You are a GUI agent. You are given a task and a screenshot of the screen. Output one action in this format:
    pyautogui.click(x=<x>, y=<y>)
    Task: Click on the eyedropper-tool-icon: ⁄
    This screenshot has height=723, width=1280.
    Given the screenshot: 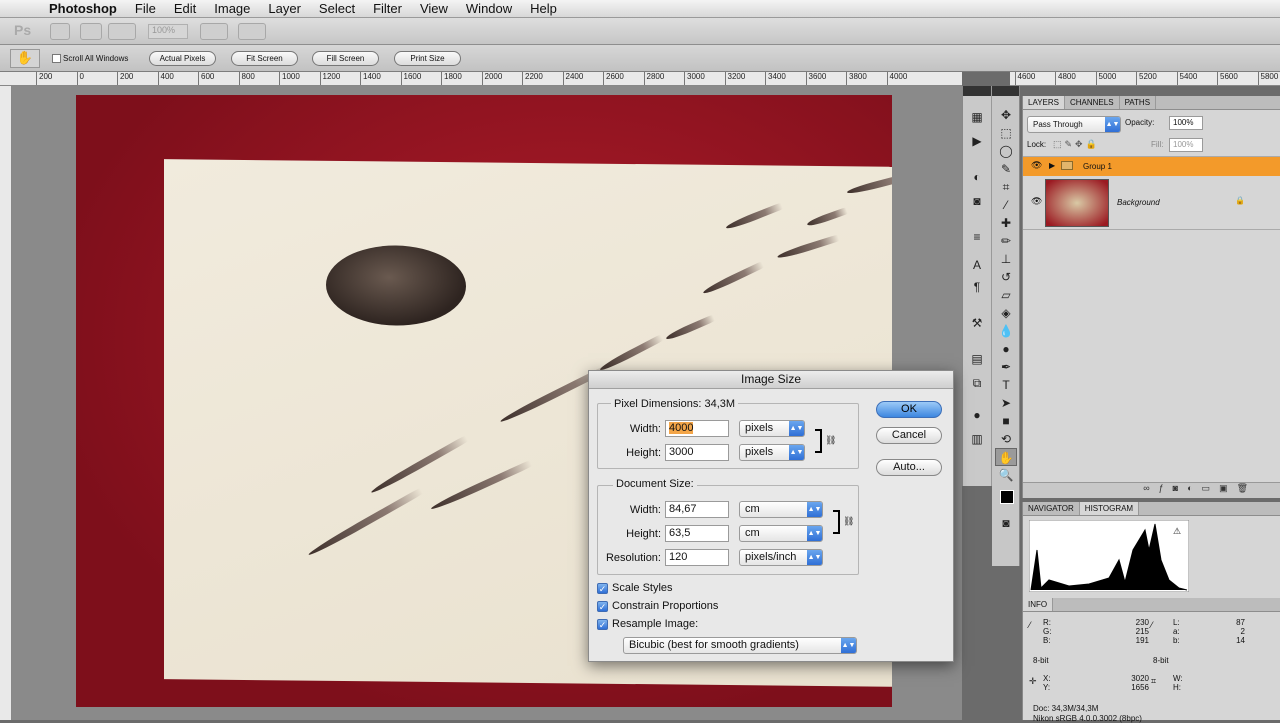 What is the action you would take?
    pyautogui.click(x=1006, y=205)
    